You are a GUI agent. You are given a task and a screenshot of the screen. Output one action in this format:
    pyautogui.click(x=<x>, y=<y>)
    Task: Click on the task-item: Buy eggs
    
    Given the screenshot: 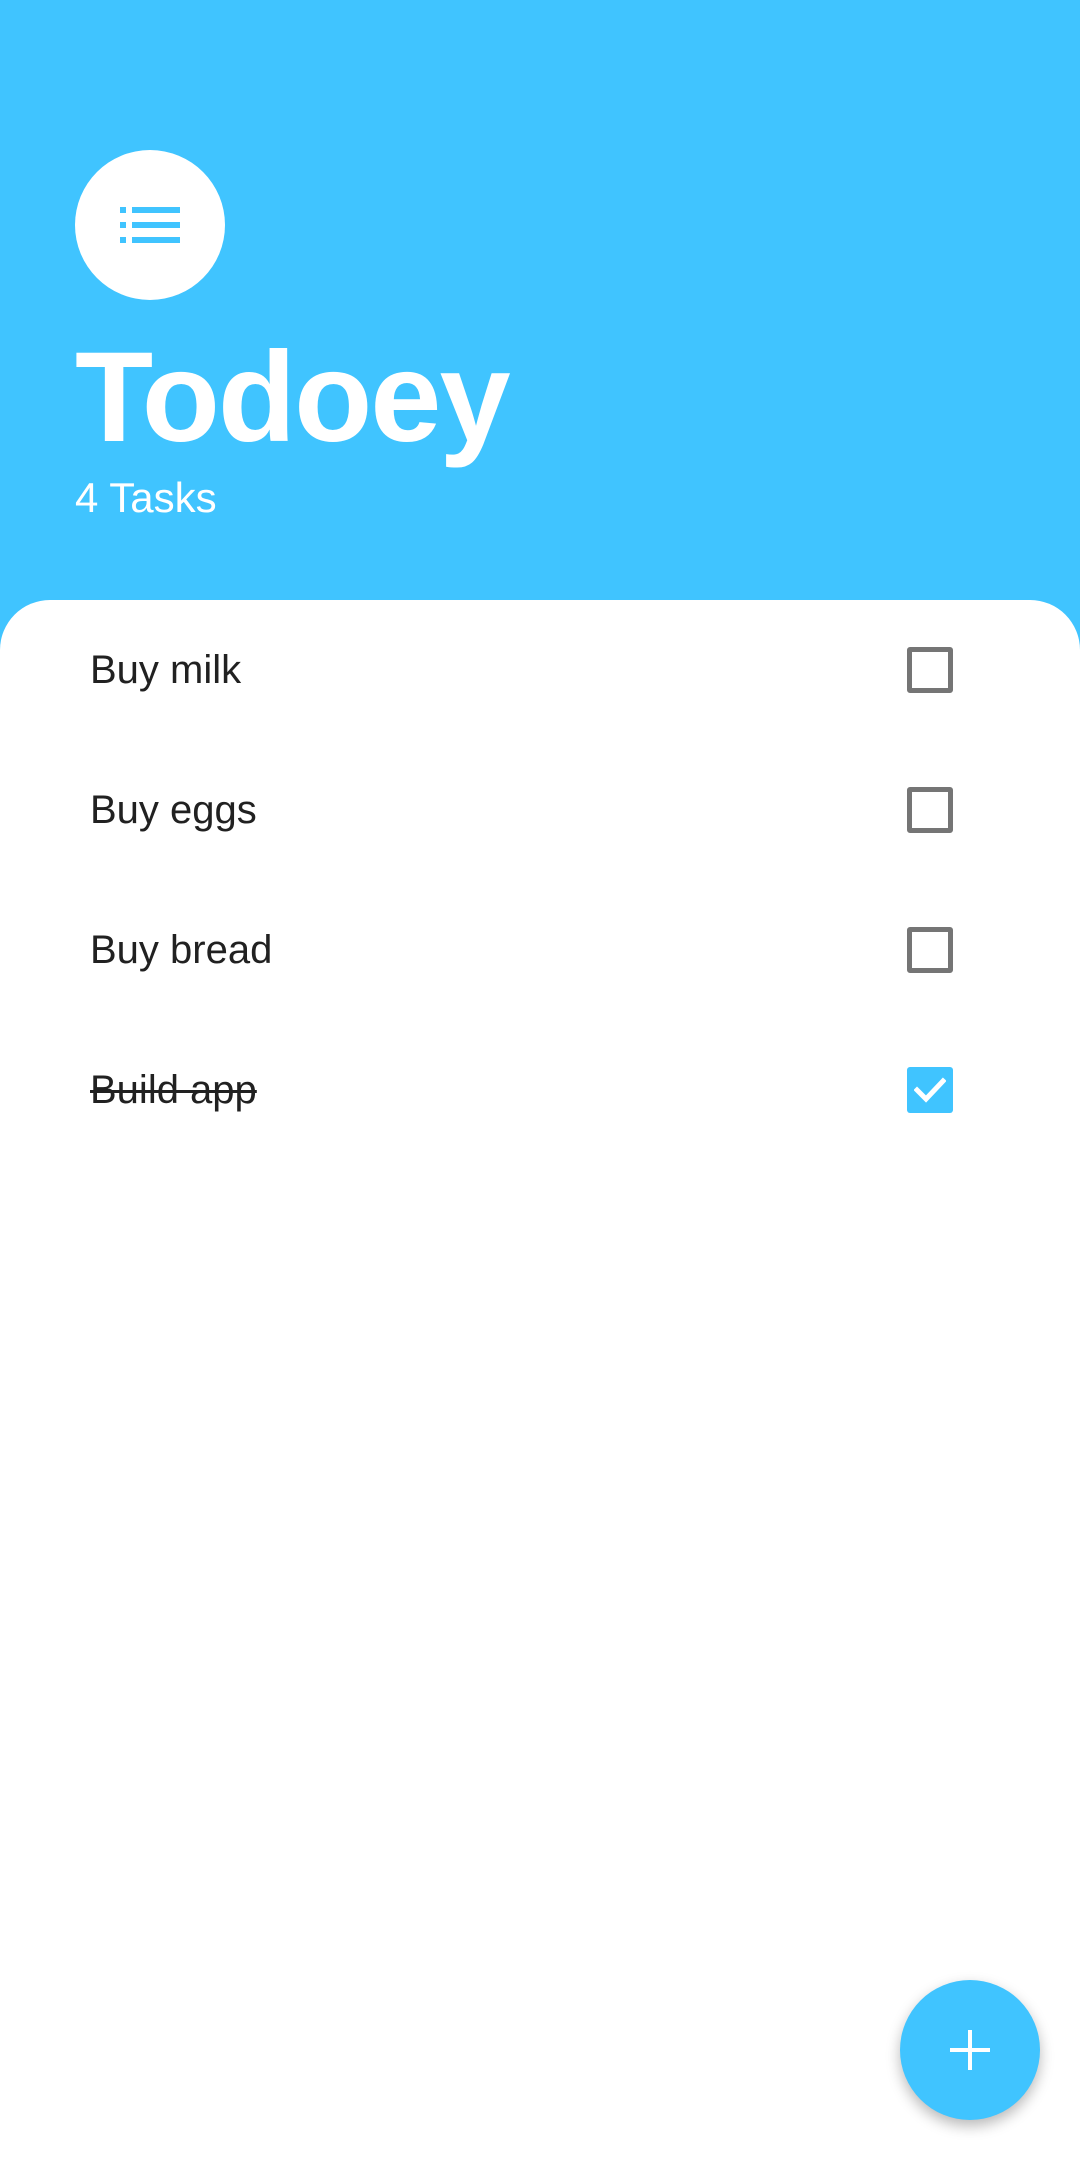 What is the action you would take?
    pyautogui.click(x=540, y=810)
    